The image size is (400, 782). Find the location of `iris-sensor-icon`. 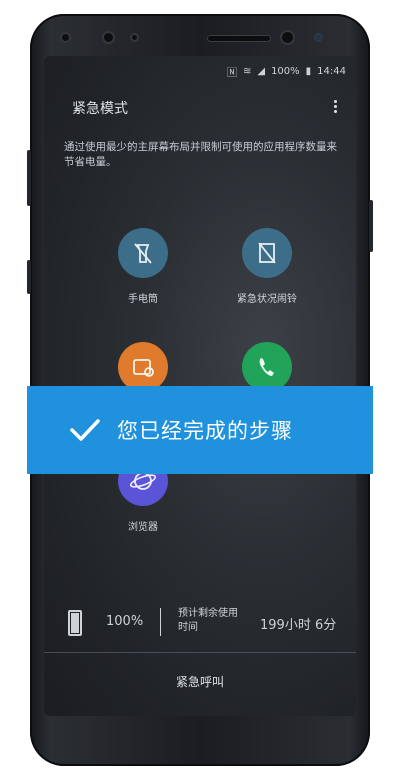

iris-sensor-icon is located at coordinates (65, 37).